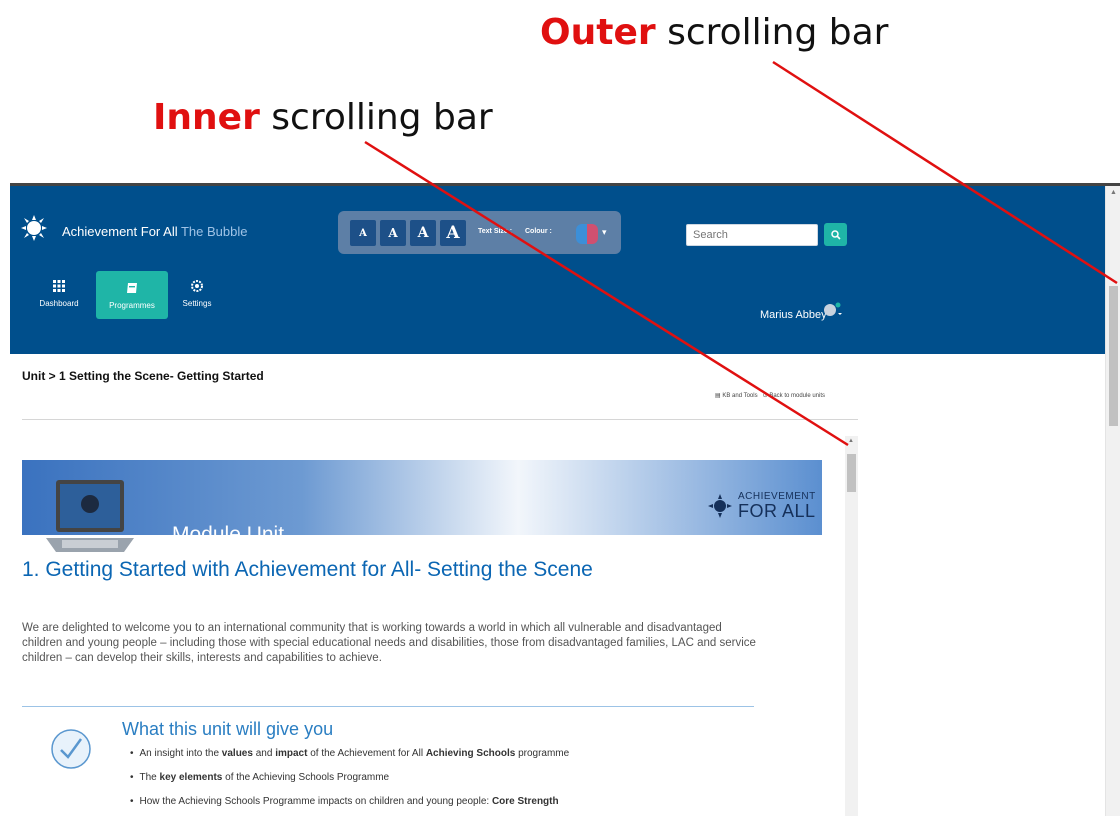 The image size is (1120, 816). Describe the element at coordinates (197, 295) in the screenshot. I see `nav-settings: Settings` at that location.